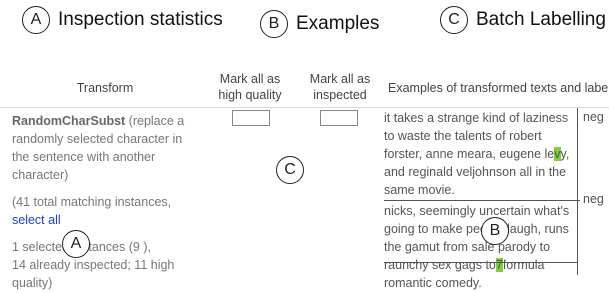  What do you see at coordinates (92, 202) in the screenshot?
I see `matching-instances-text: (41 total matching instances,` at bounding box center [92, 202].